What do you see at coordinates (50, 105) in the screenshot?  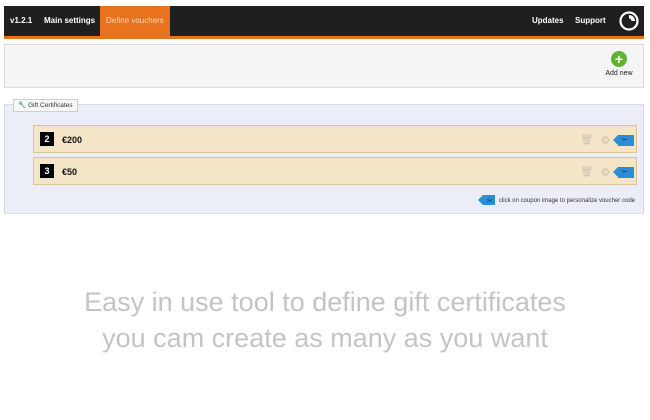 I see `legend-label: Gift Certificates` at bounding box center [50, 105].